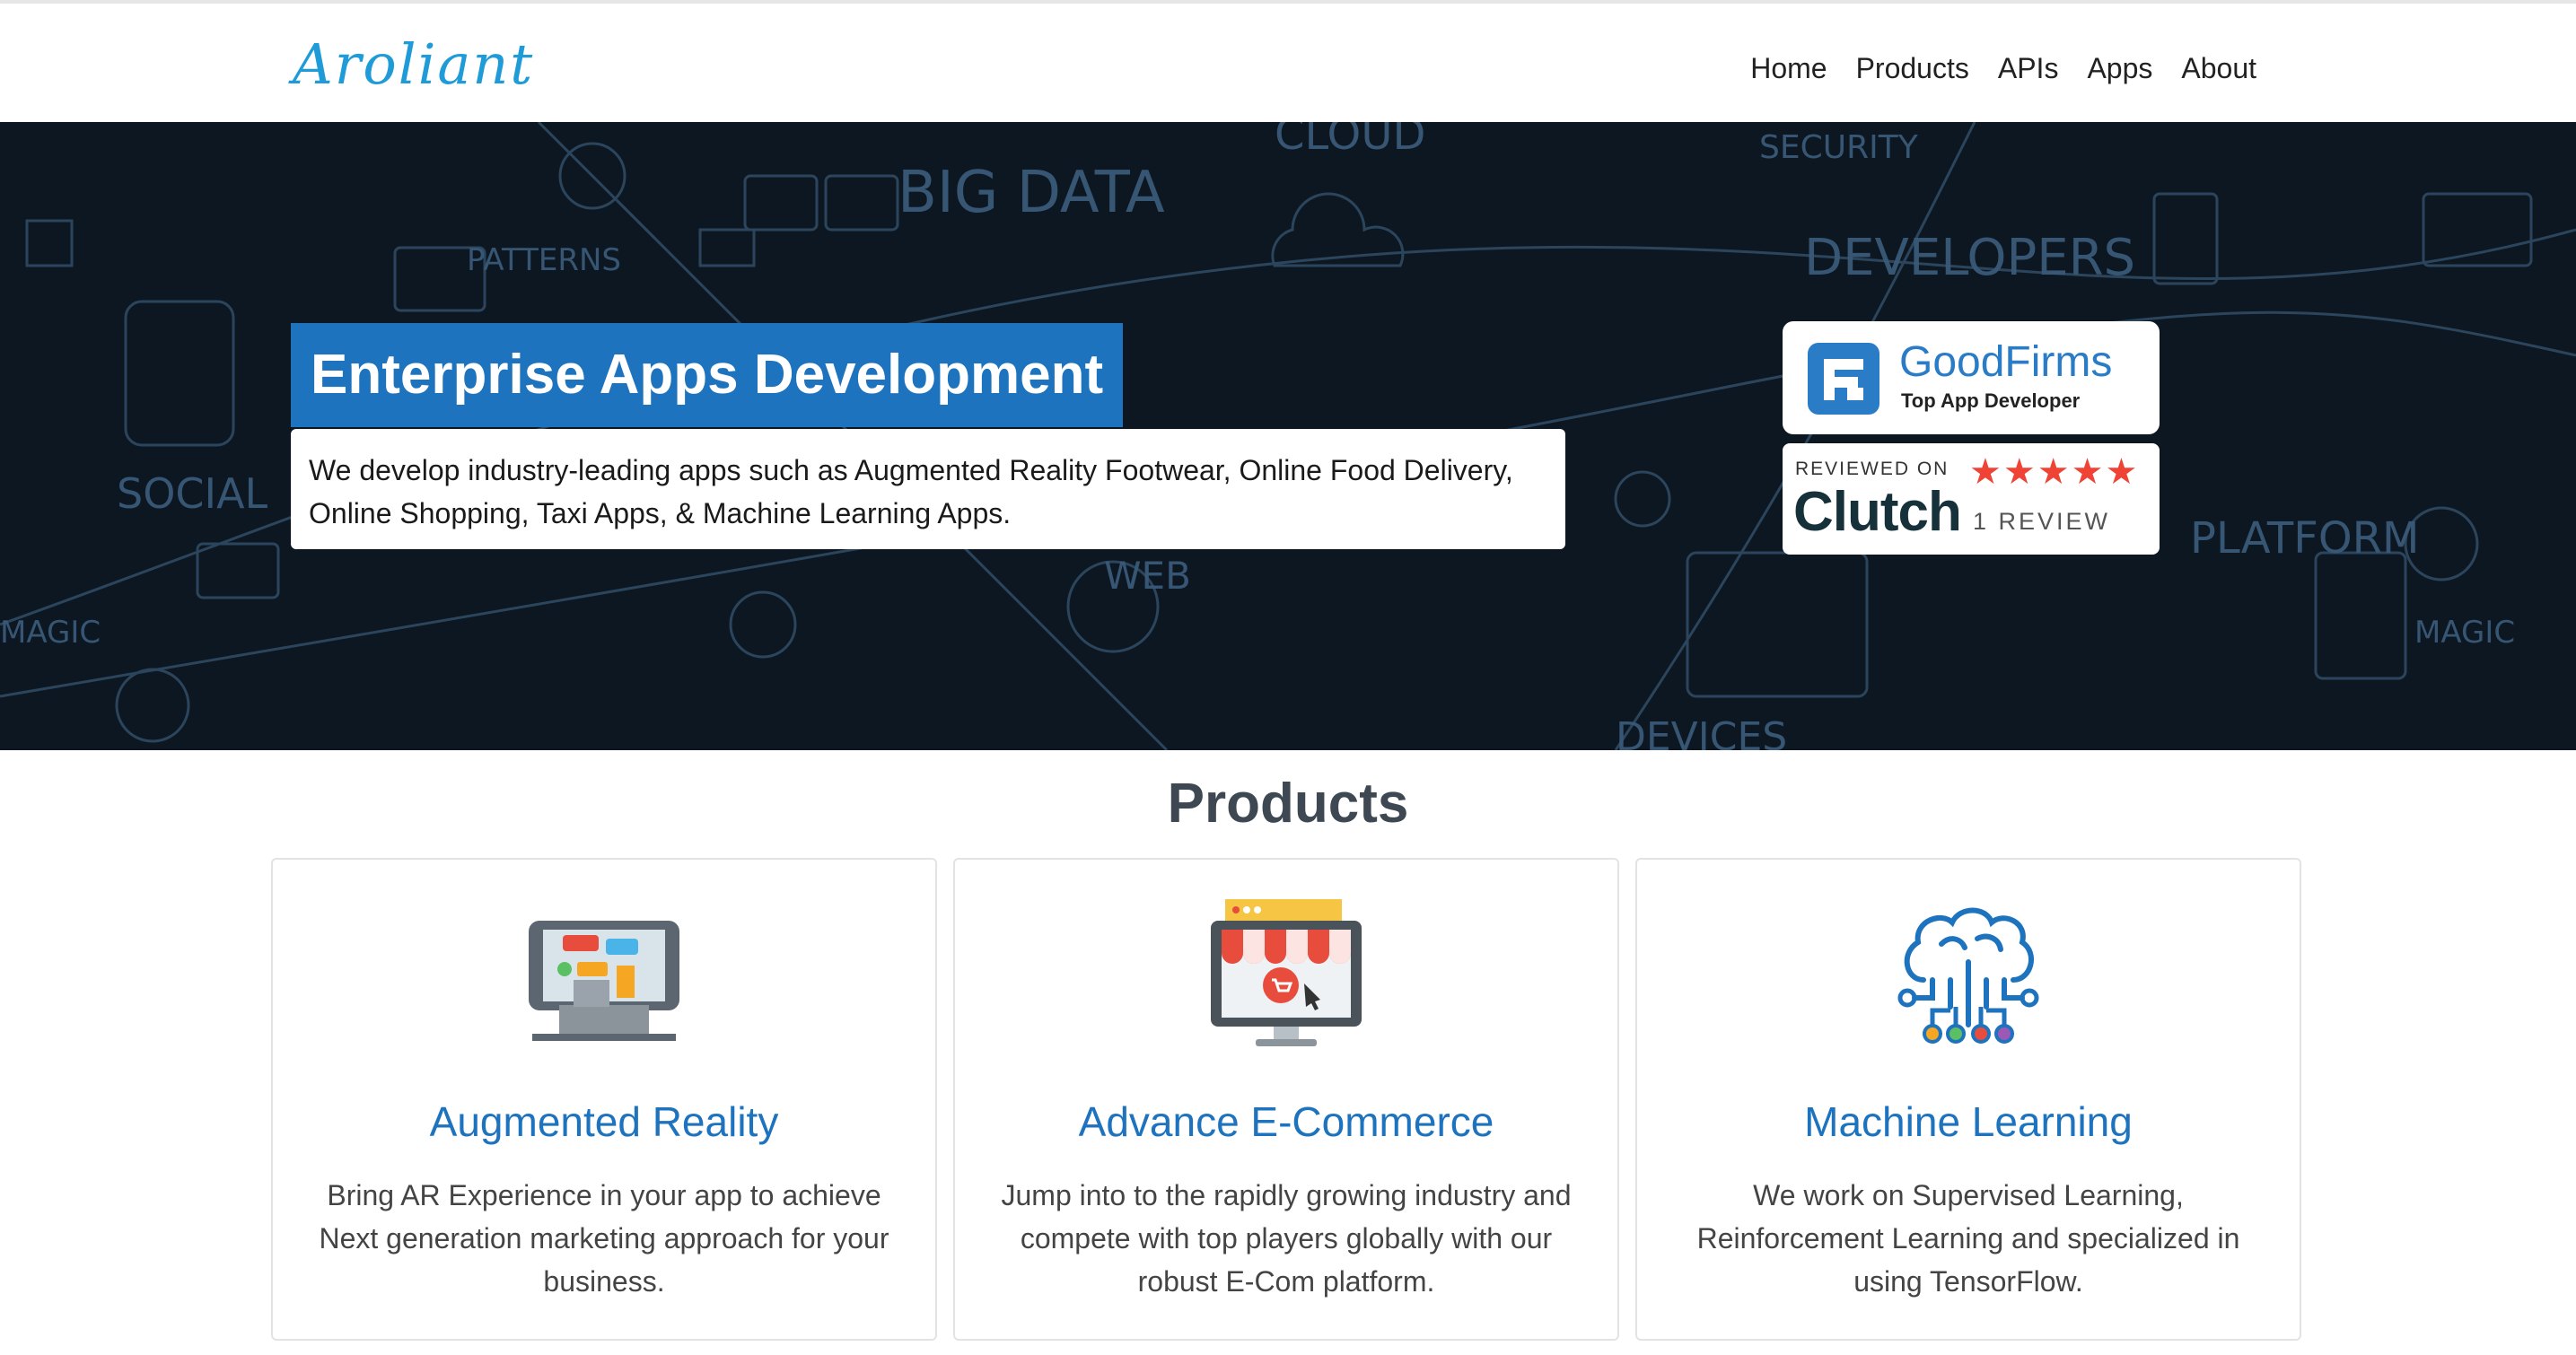  What do you see at coordinates (2042, 521) in the screenshot?
I see `clutch-review-count: 1 REVIEW` at bounding box center [2042, 521].